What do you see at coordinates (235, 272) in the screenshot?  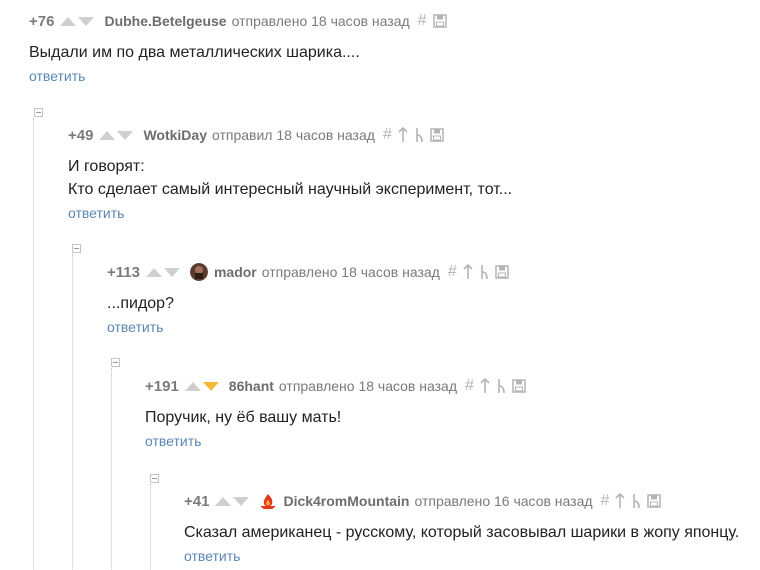 I see `comment-author: mador` at bounding box center [235, 272].